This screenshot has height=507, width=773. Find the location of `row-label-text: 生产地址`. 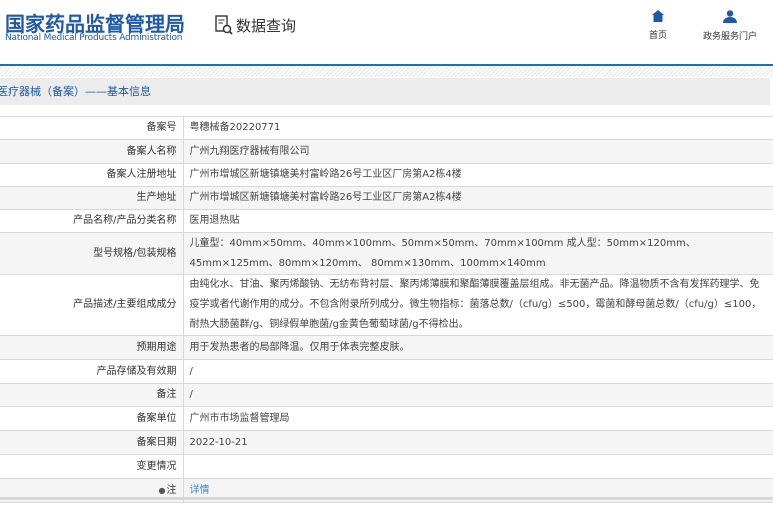

row-label-text: 生产地址 is located at coordinates (156, 197).